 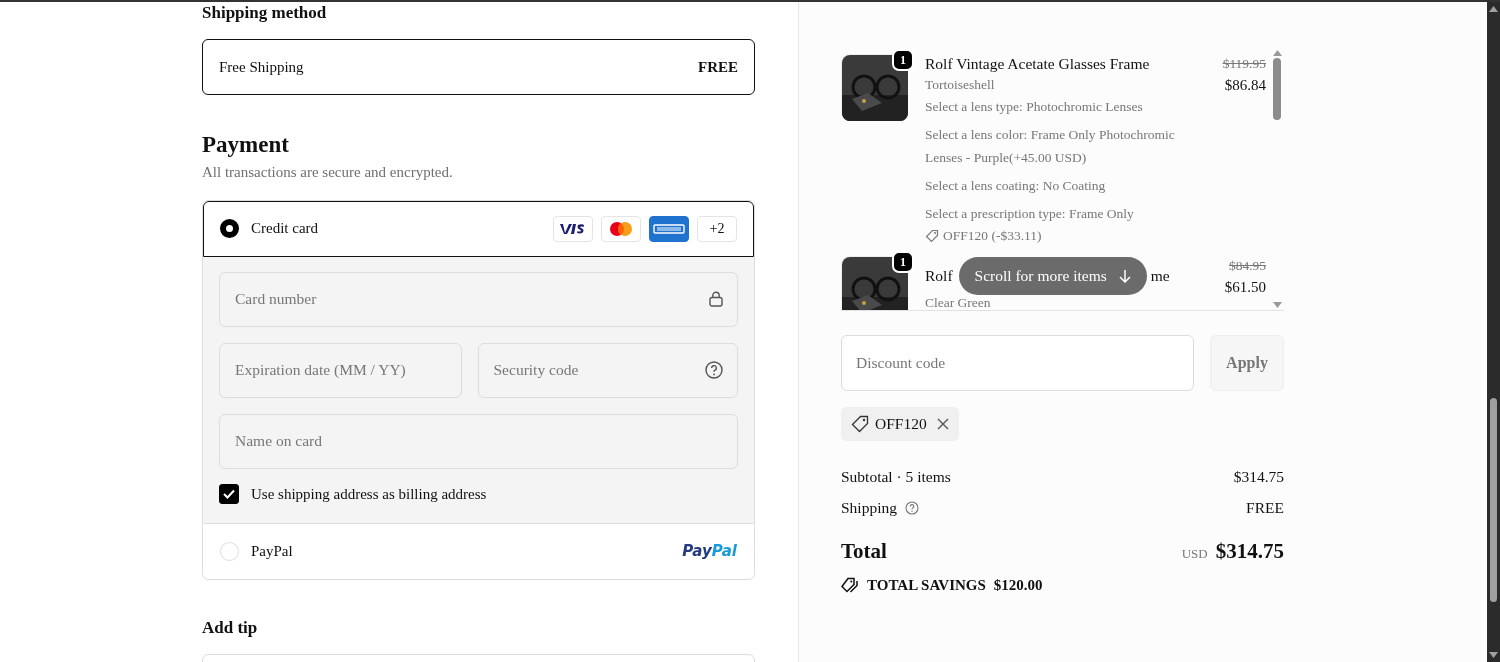 I want to click on option-label: Credit card, so click(x=285, y=229).